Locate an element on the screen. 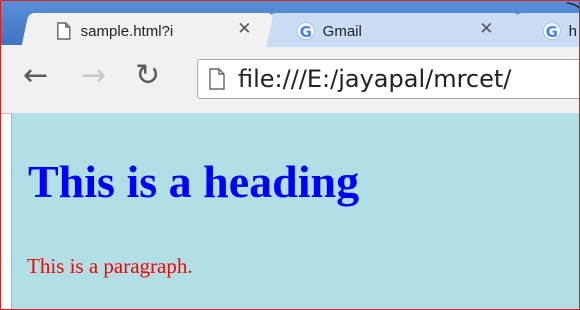  tab-sample-html: sample.html?i ✕ is located at coordinates (147, 30).